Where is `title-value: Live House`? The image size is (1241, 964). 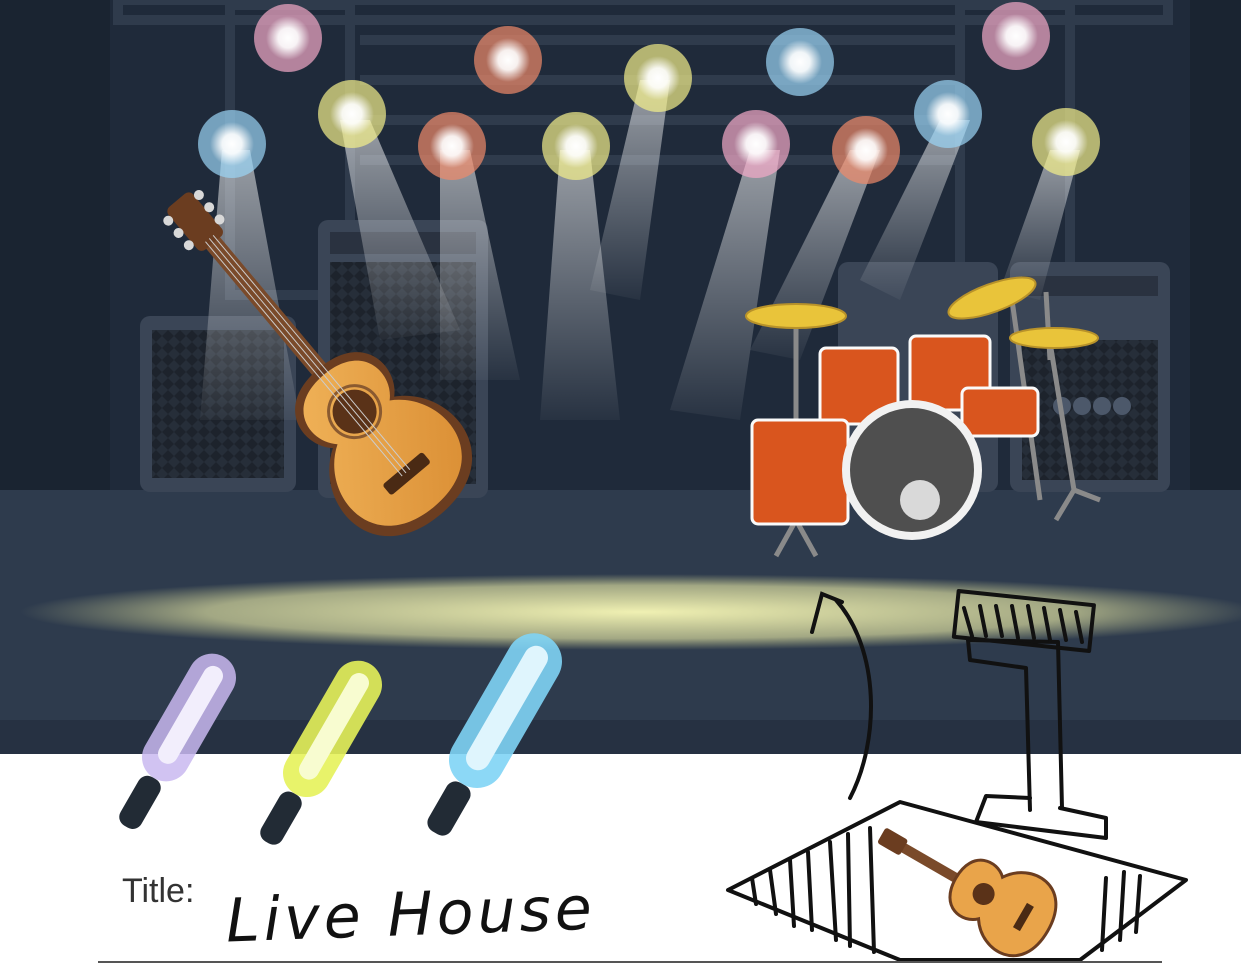 title-value: Live House is located at coordinates (410, 915).